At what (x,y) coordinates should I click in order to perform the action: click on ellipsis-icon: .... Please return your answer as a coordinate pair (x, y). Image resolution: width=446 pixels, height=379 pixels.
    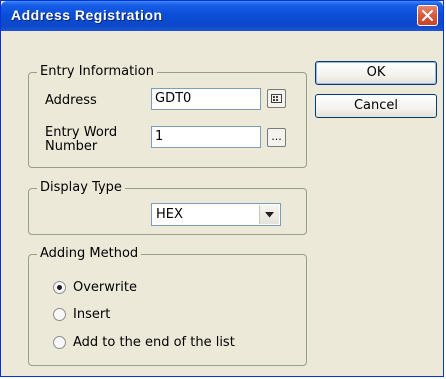
    Looking at the image, I should click on (276, 136).